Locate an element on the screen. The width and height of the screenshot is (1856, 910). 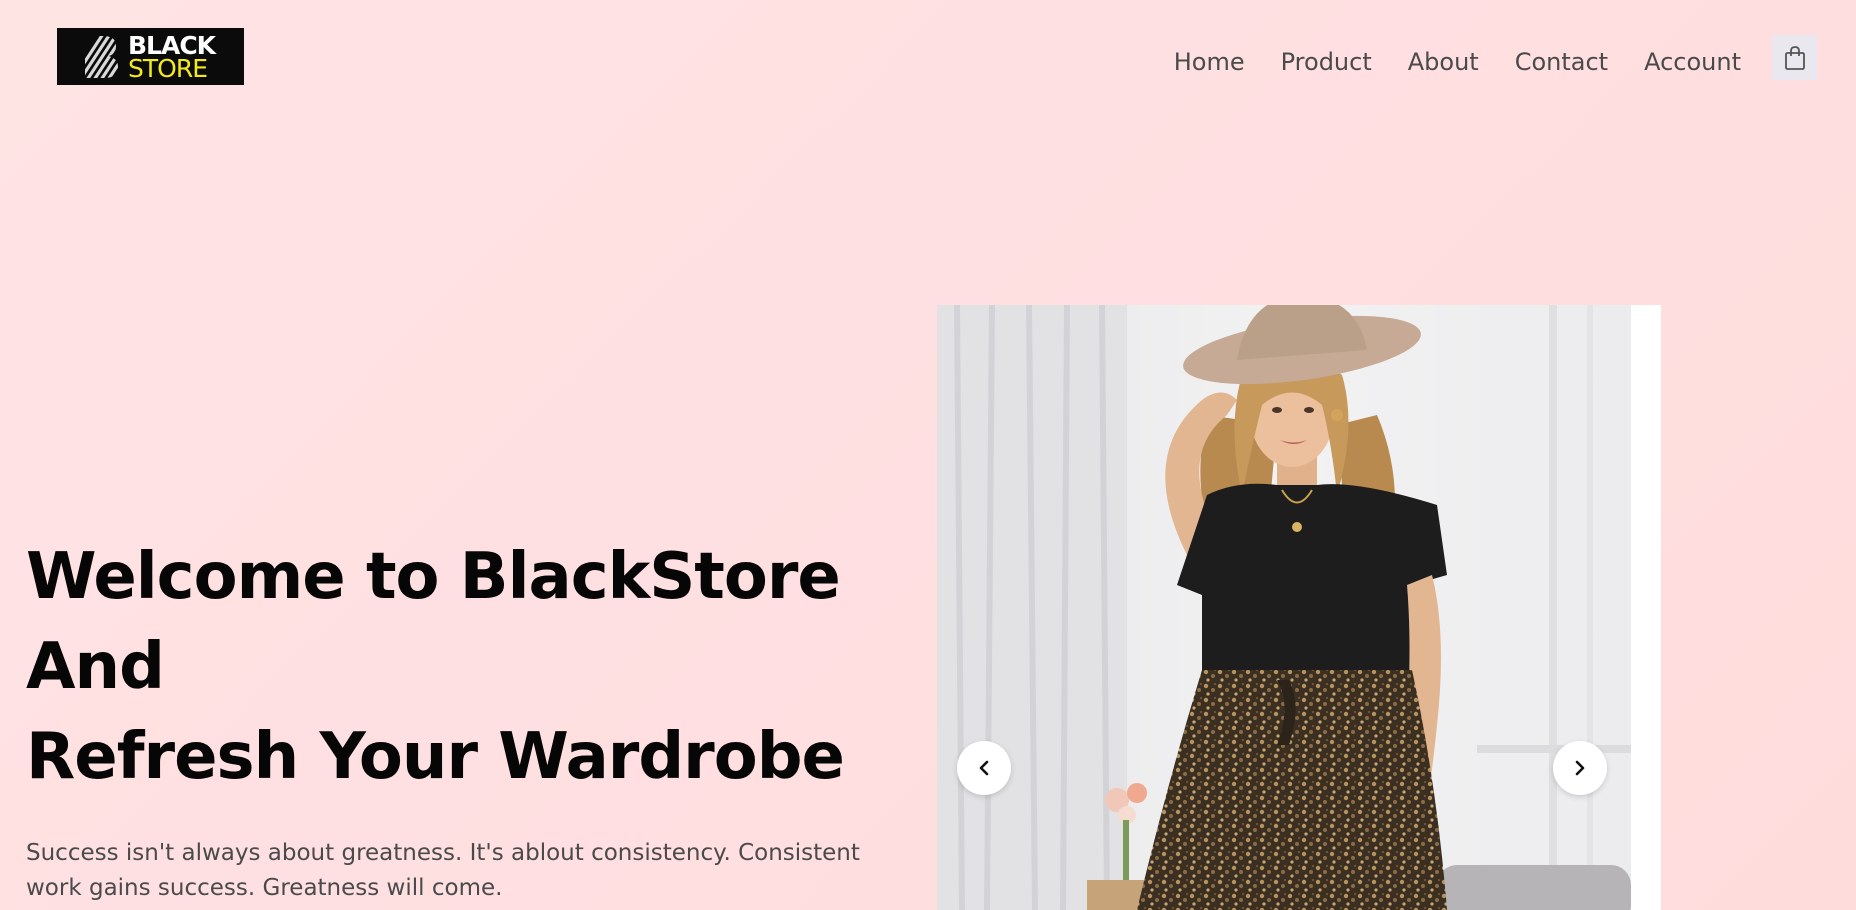
nav-contact: Contact is located at coordinates (1561, 62).